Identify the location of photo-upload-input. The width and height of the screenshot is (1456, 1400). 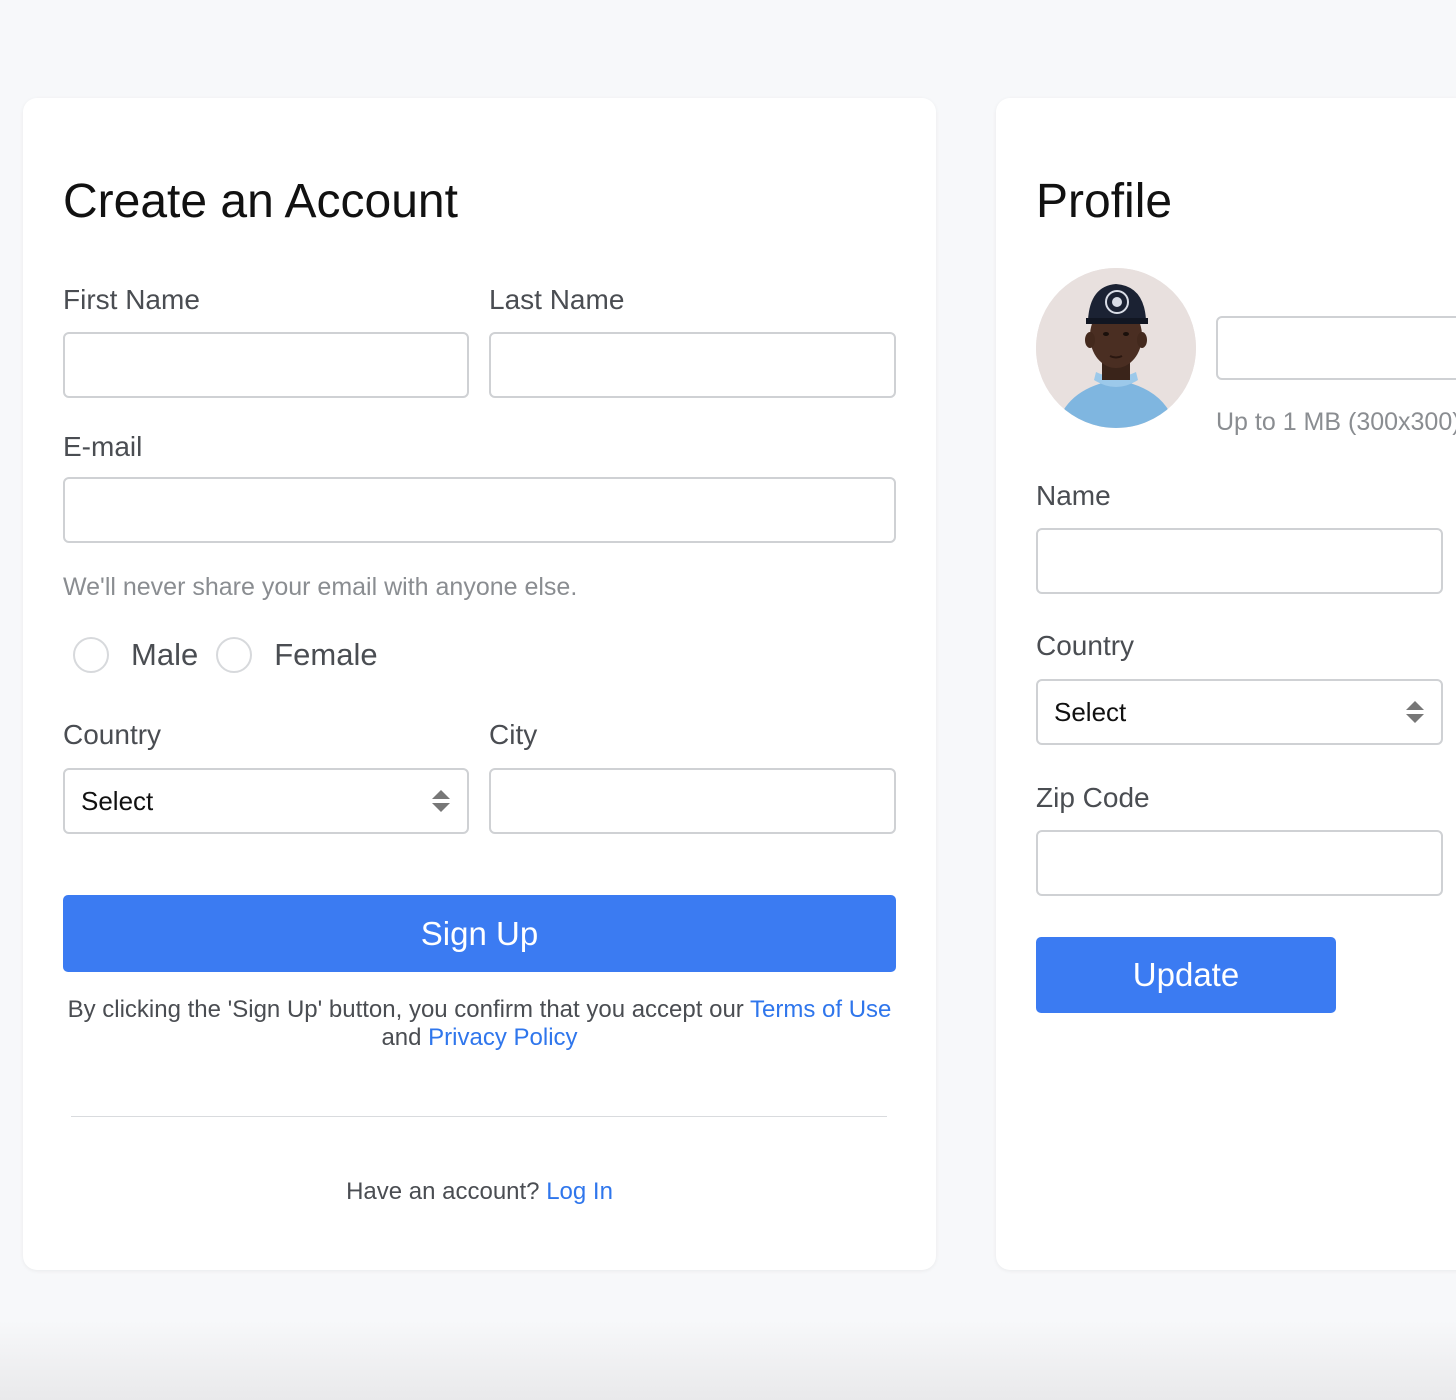
(1336, 348).